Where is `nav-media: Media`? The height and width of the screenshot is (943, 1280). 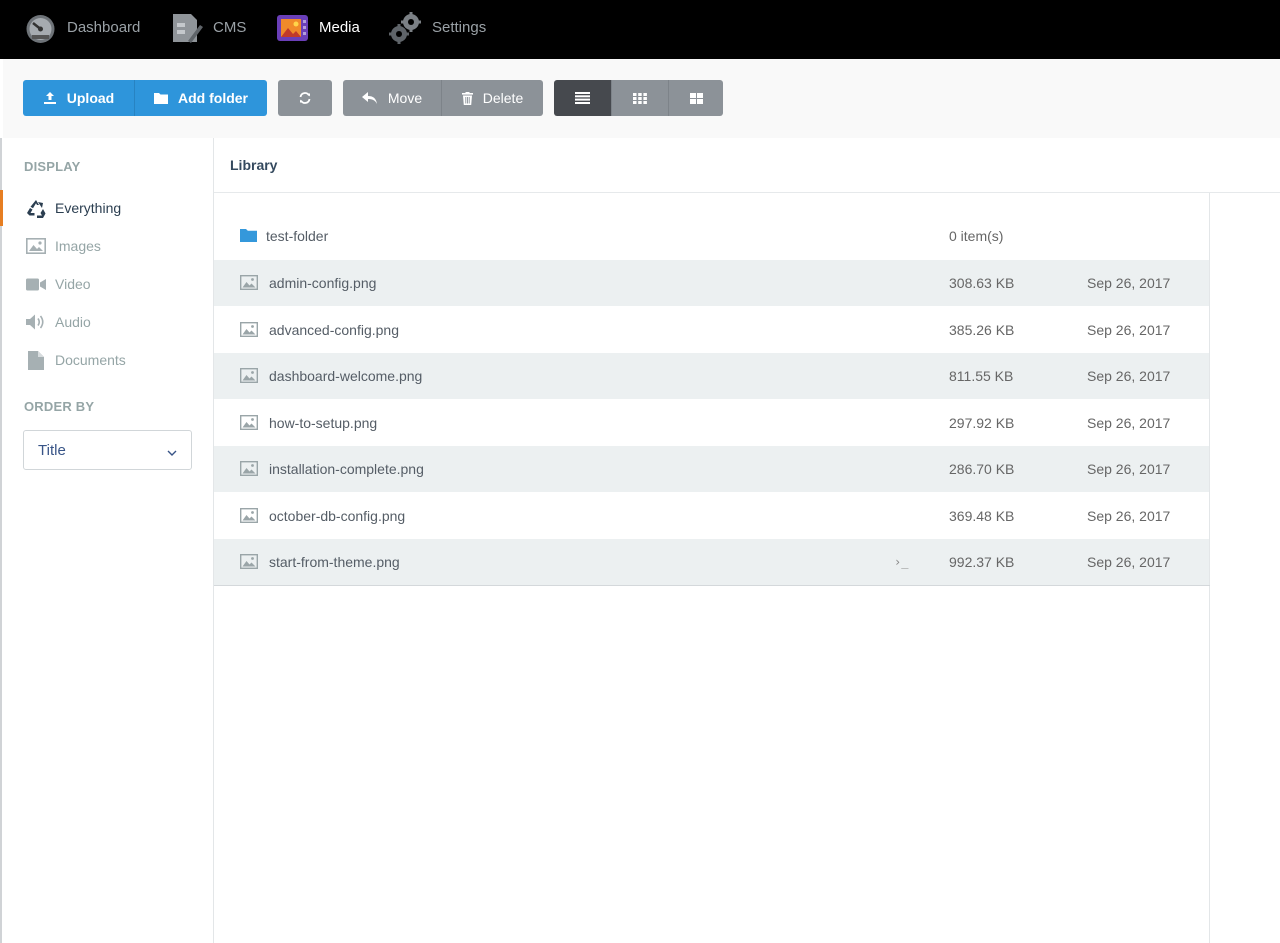 nav-media: Media is located at coordinates (318, 27).